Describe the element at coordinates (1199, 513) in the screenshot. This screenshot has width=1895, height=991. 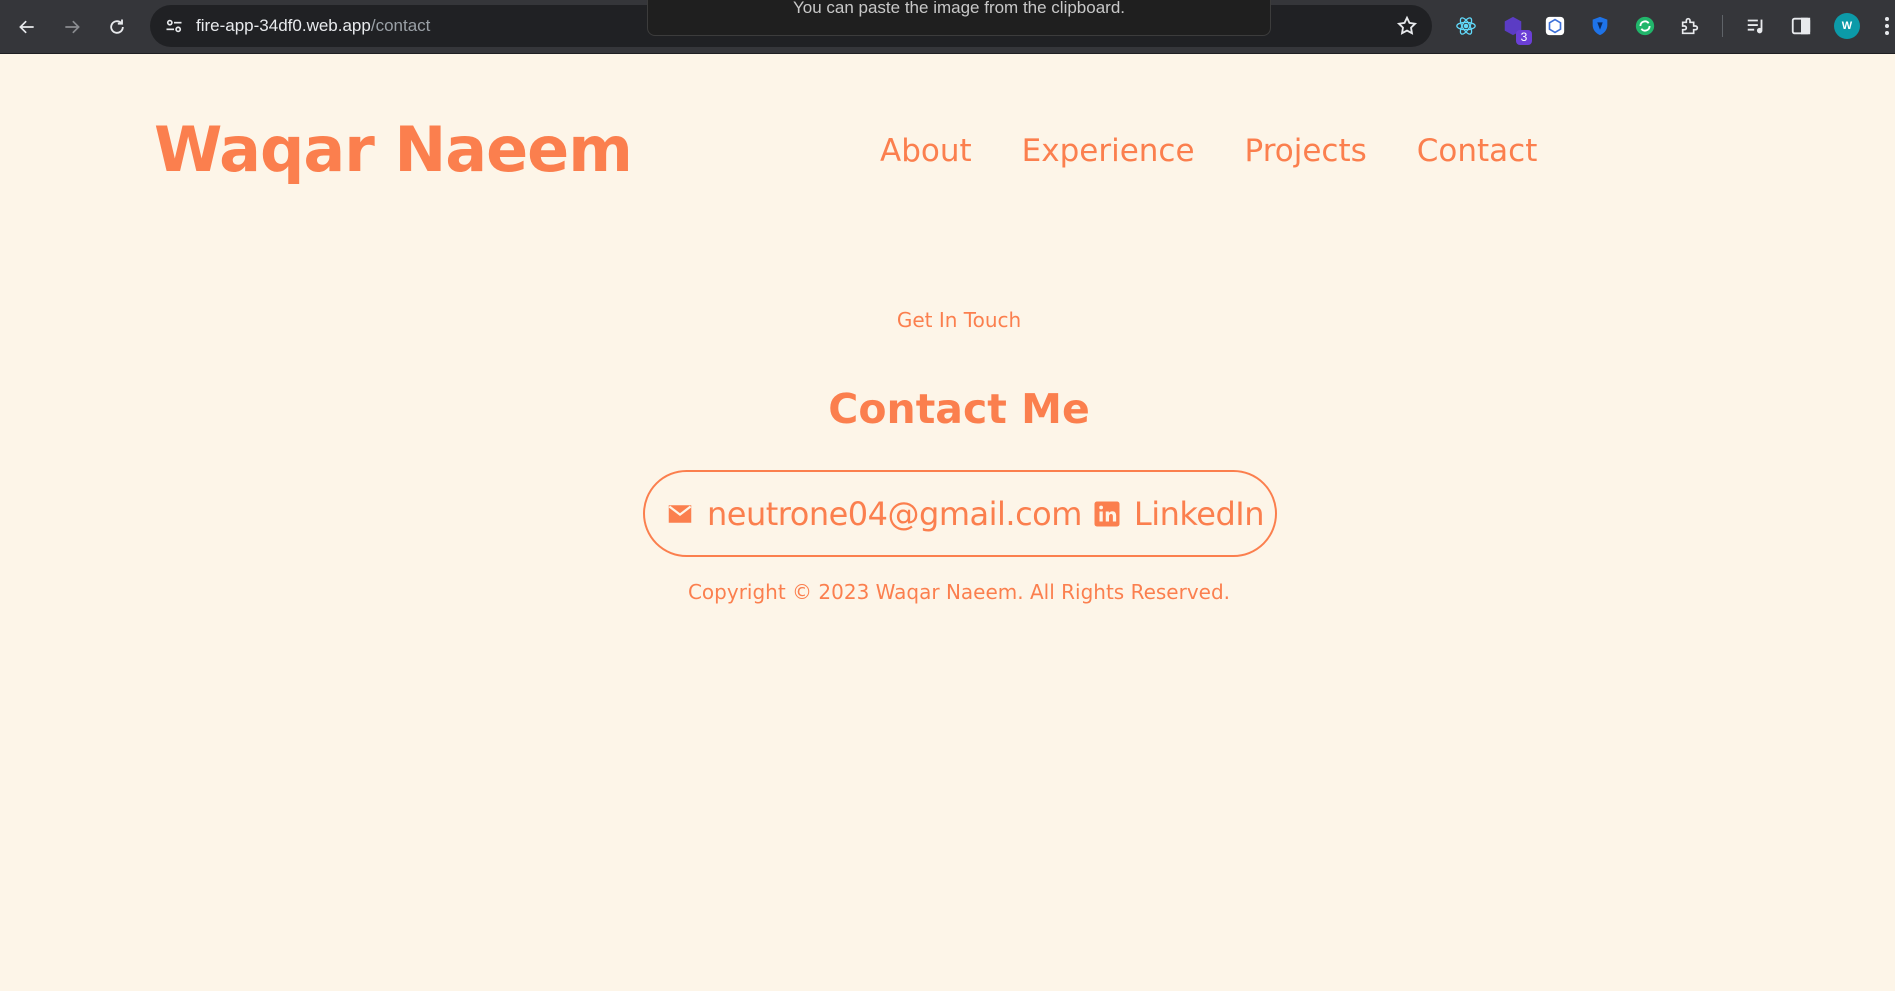
I see `linkedin-text: LinkedIn` at that location.